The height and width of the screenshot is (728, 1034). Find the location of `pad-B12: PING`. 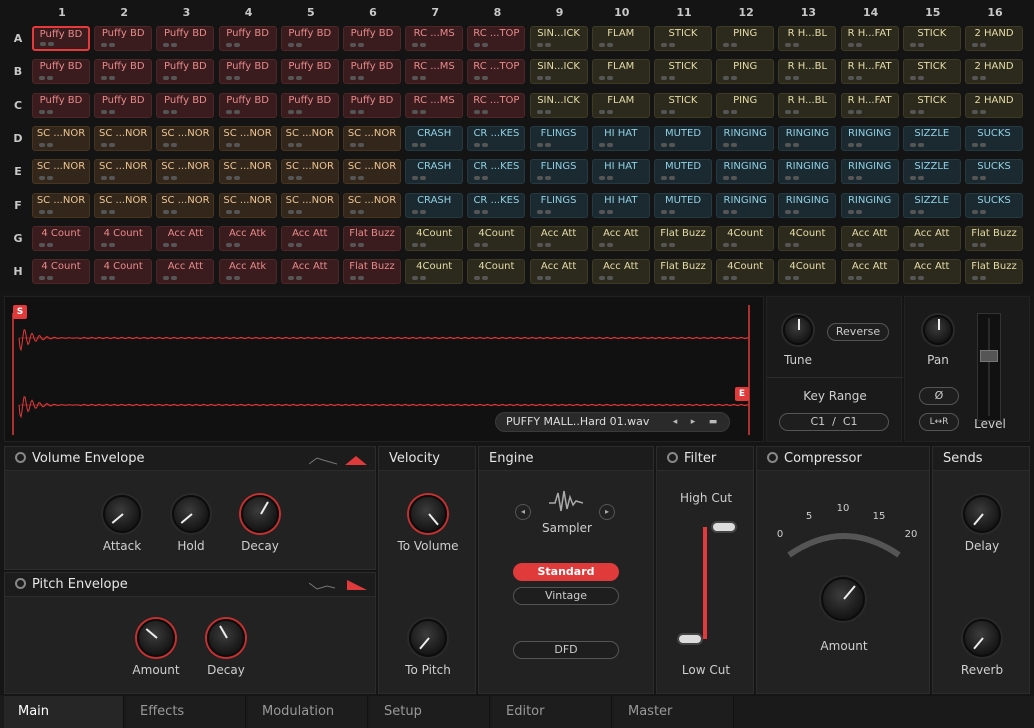

pad-B12: PING is located at coordinates (745, 72).